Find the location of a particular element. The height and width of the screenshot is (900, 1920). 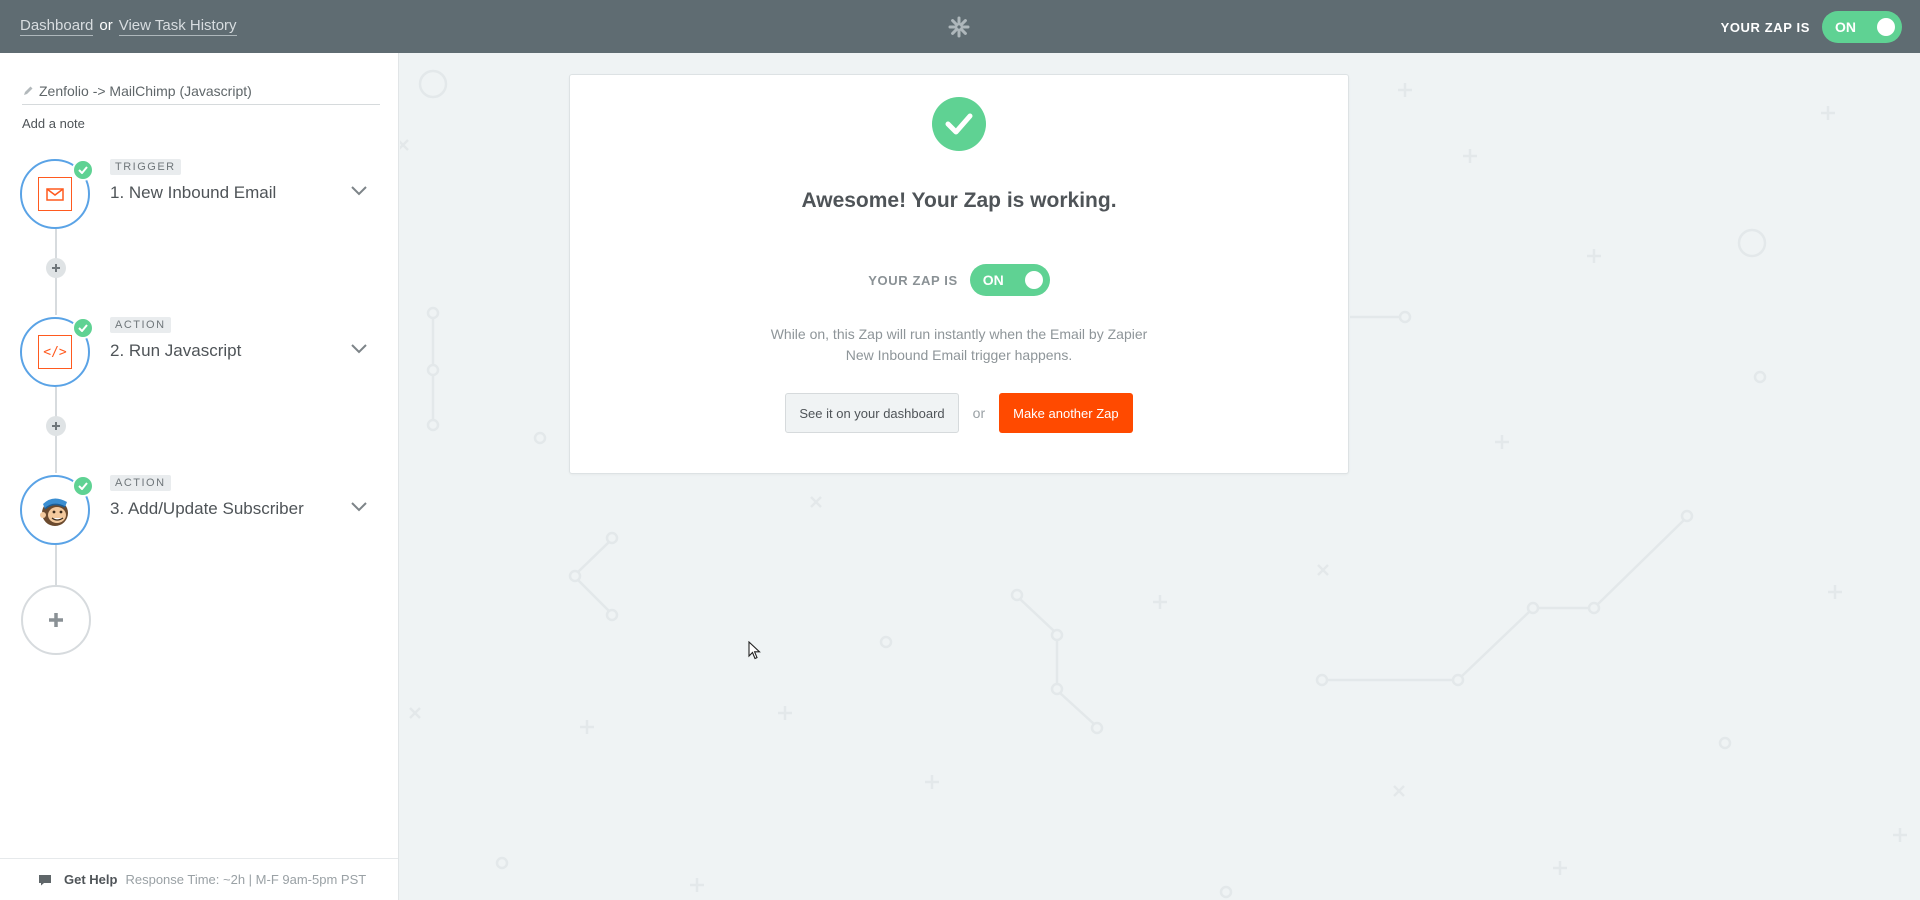

dashboard-link: Dashboard is located at coordinates (57, 26).